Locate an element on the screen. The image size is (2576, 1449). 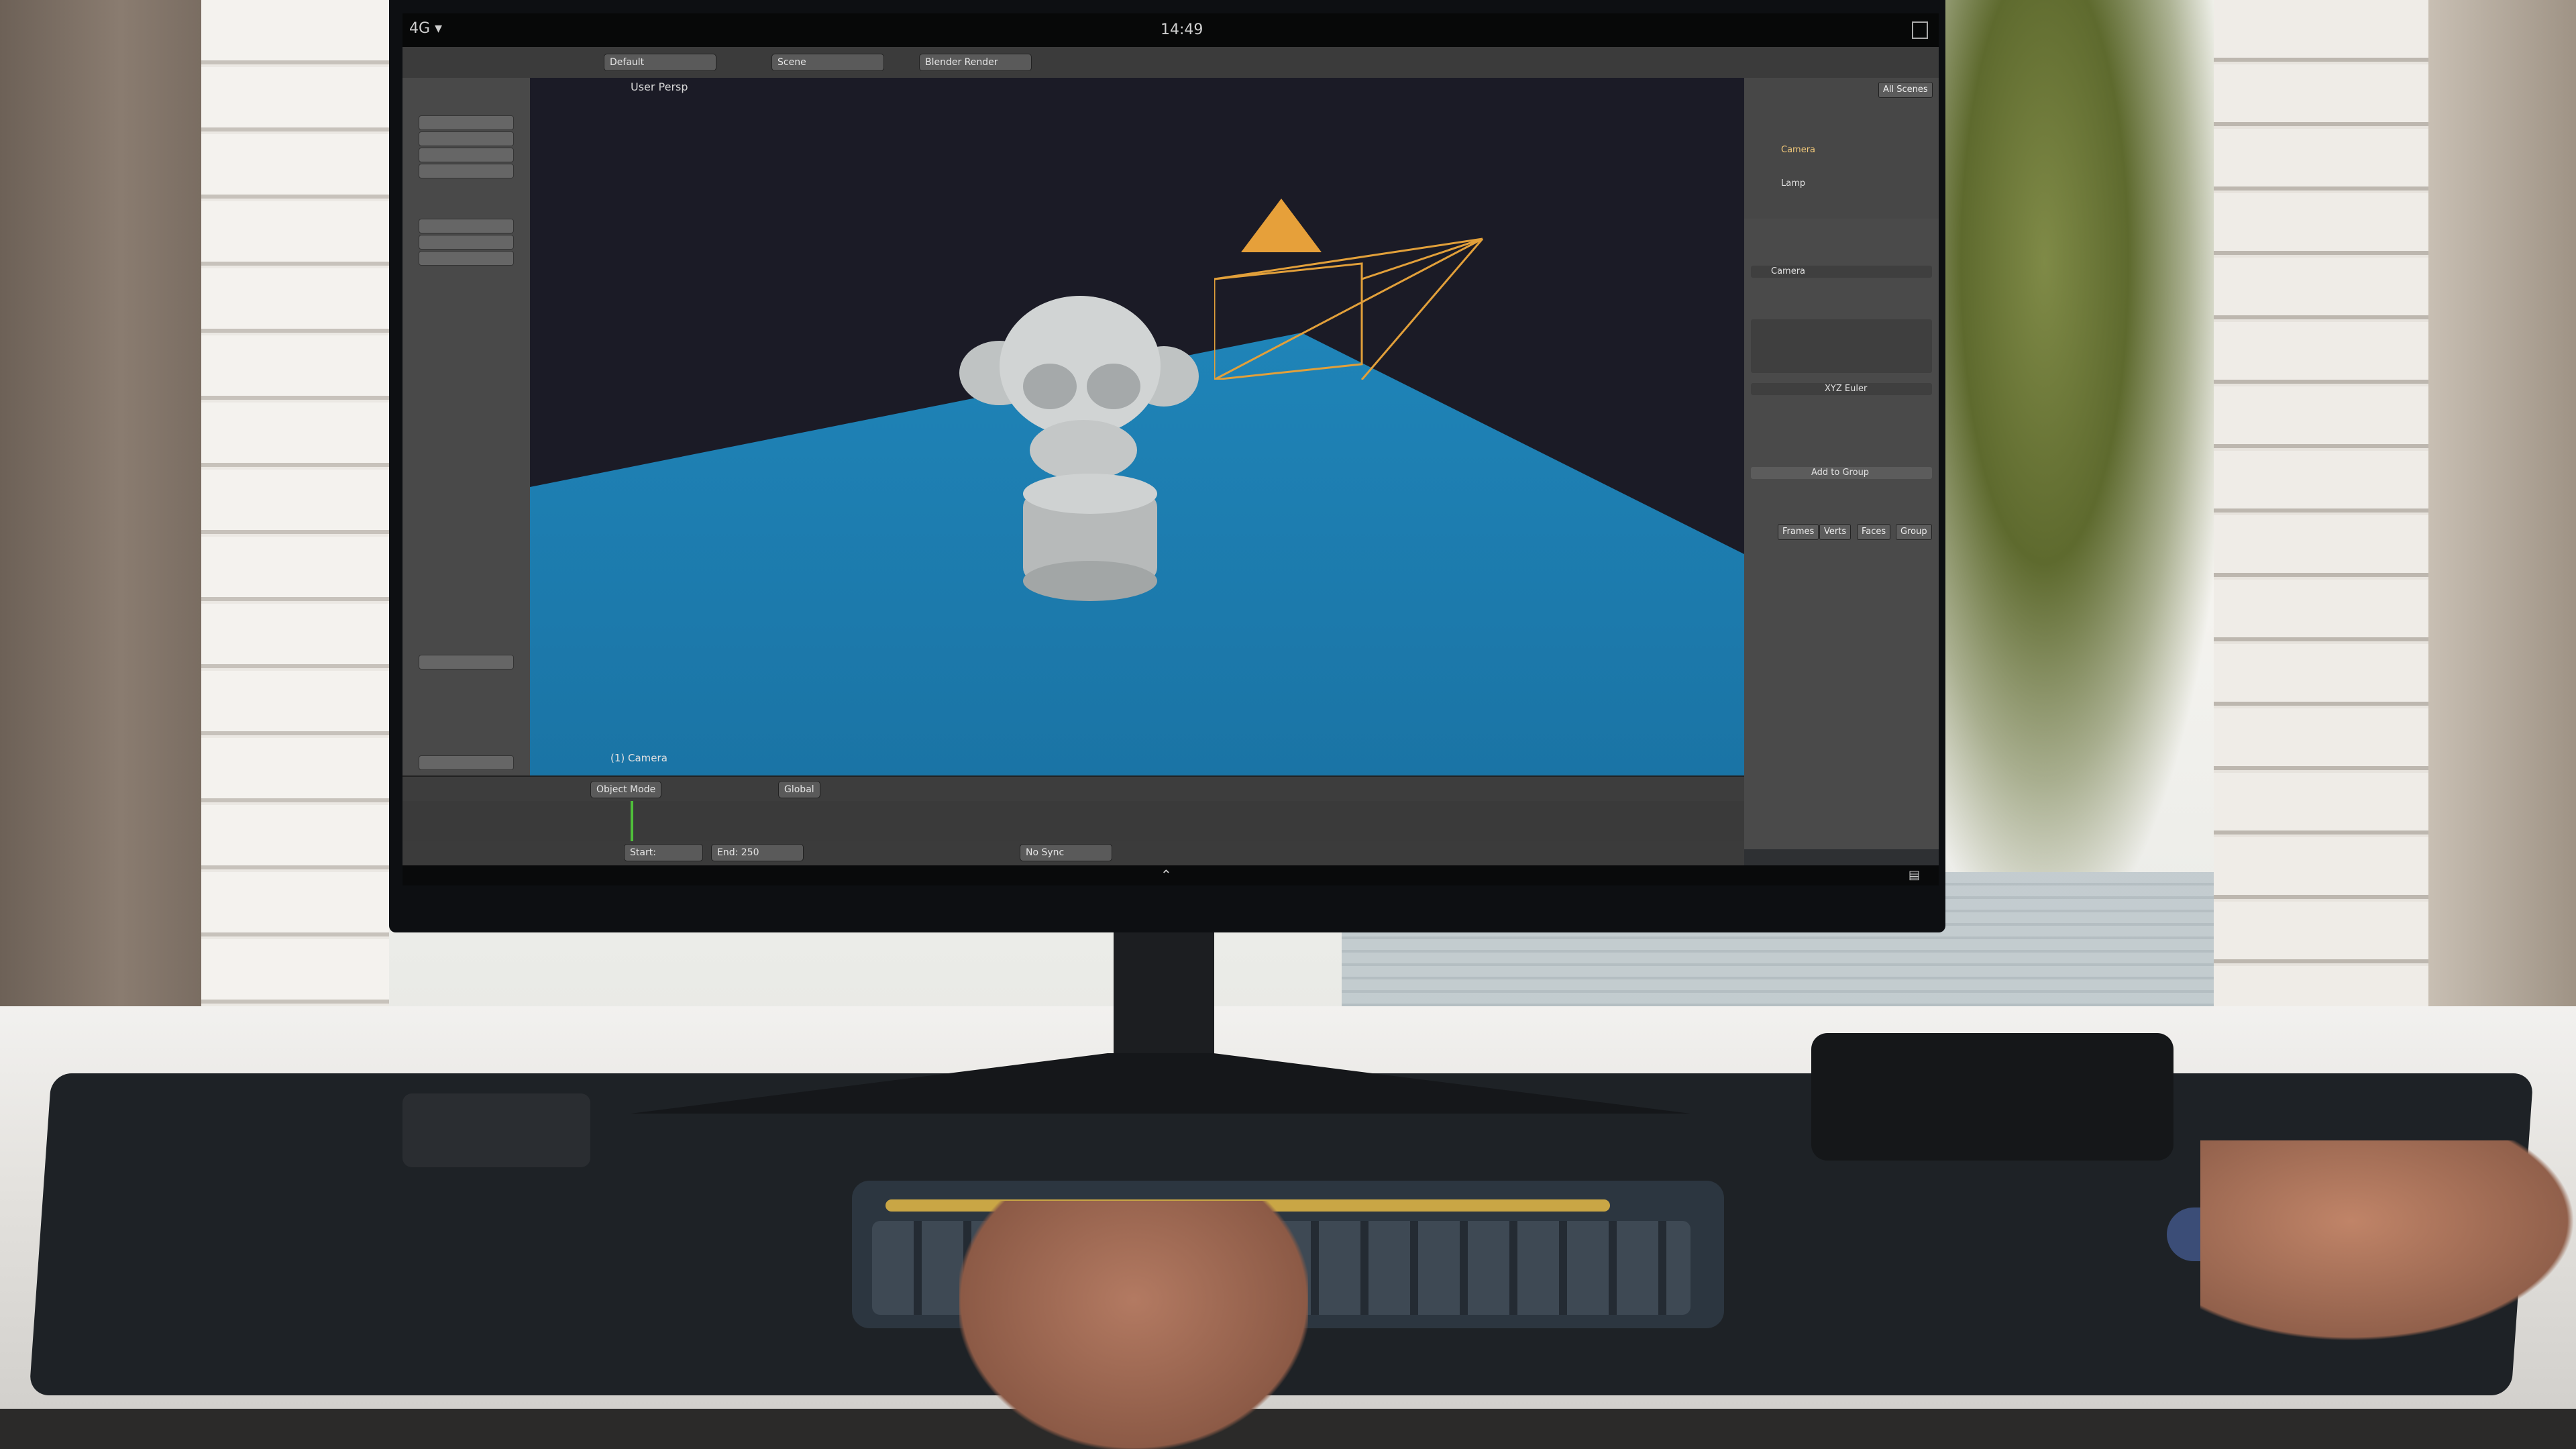
viewport-label: User Persp is located at coordinates (659, 86).